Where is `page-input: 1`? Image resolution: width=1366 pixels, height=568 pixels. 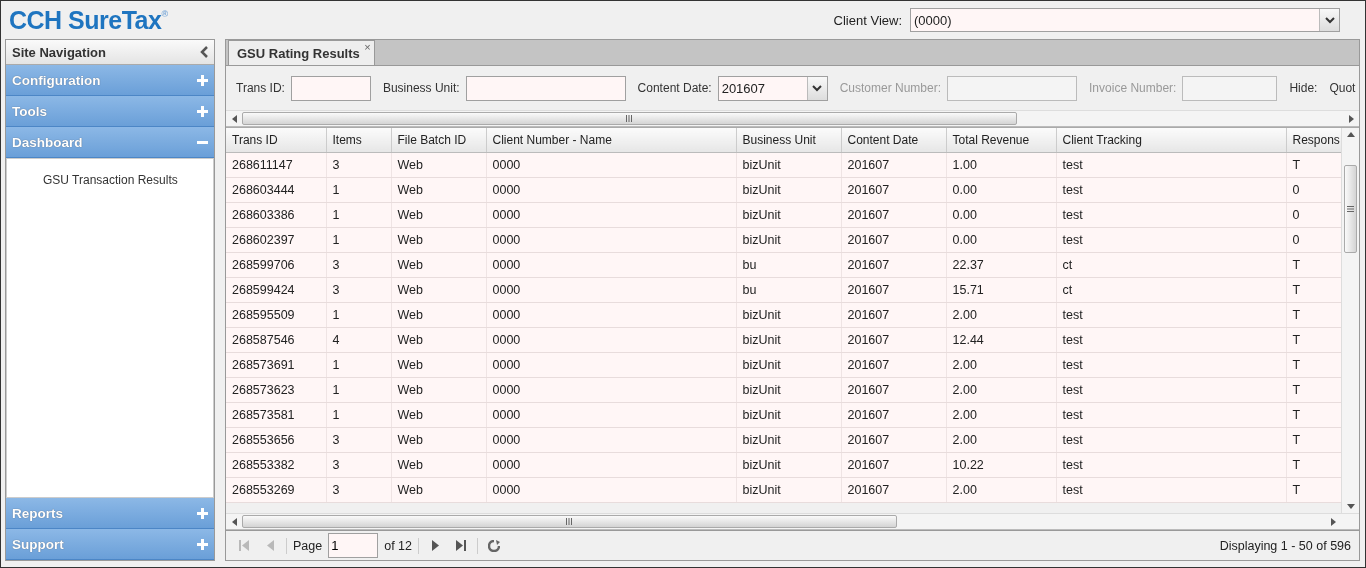 page-input: 1 is located at coordinates (353, 545).